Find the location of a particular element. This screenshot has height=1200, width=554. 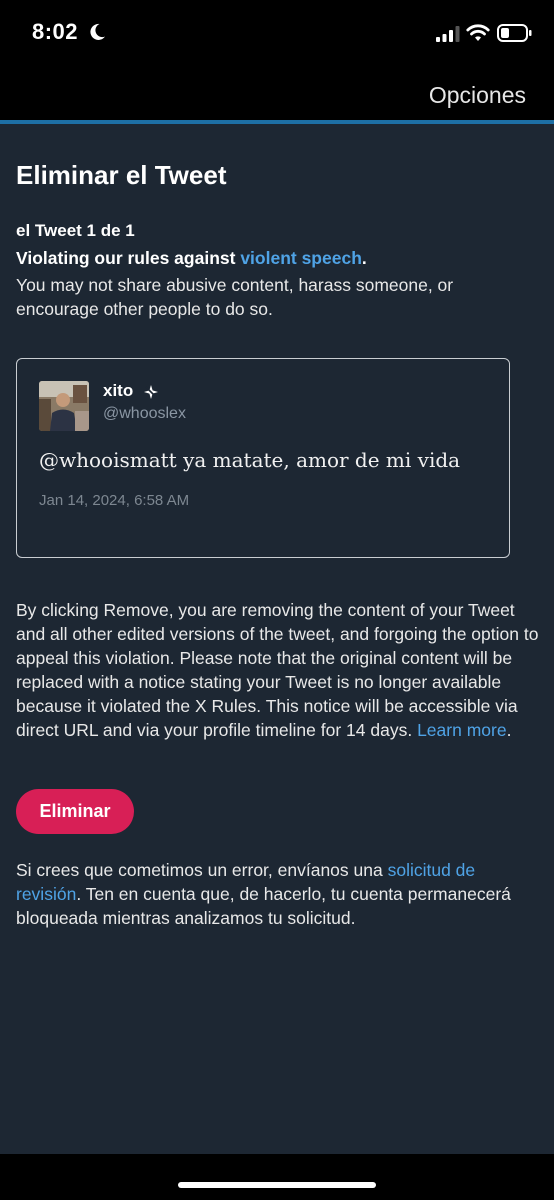

tweet-author-name: xito is located at coordinates (118, 390).